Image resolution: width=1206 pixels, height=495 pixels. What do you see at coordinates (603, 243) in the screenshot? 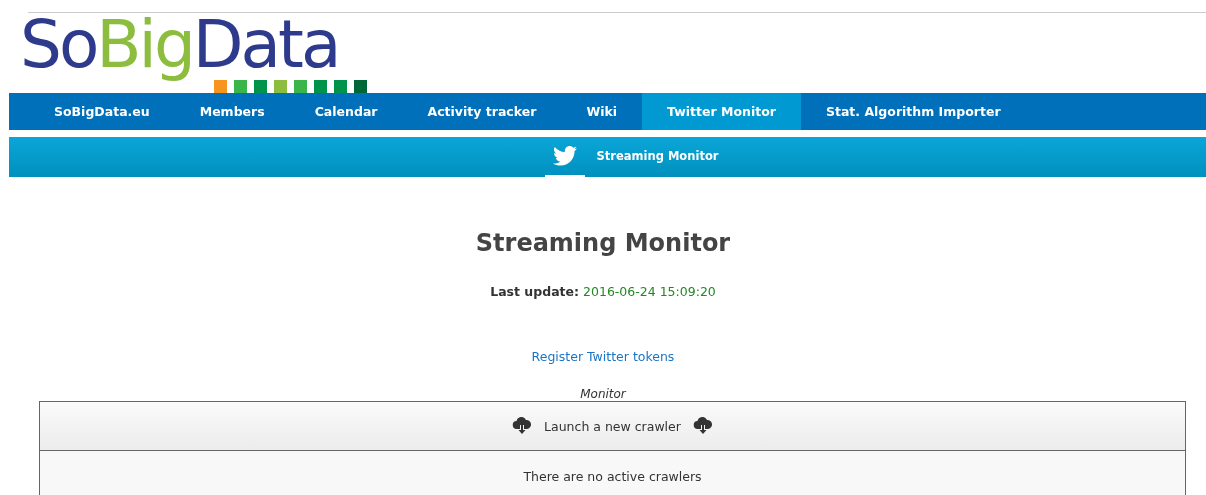
I see `page-title: Streaming Monitor` at bounding box center [603, 243].